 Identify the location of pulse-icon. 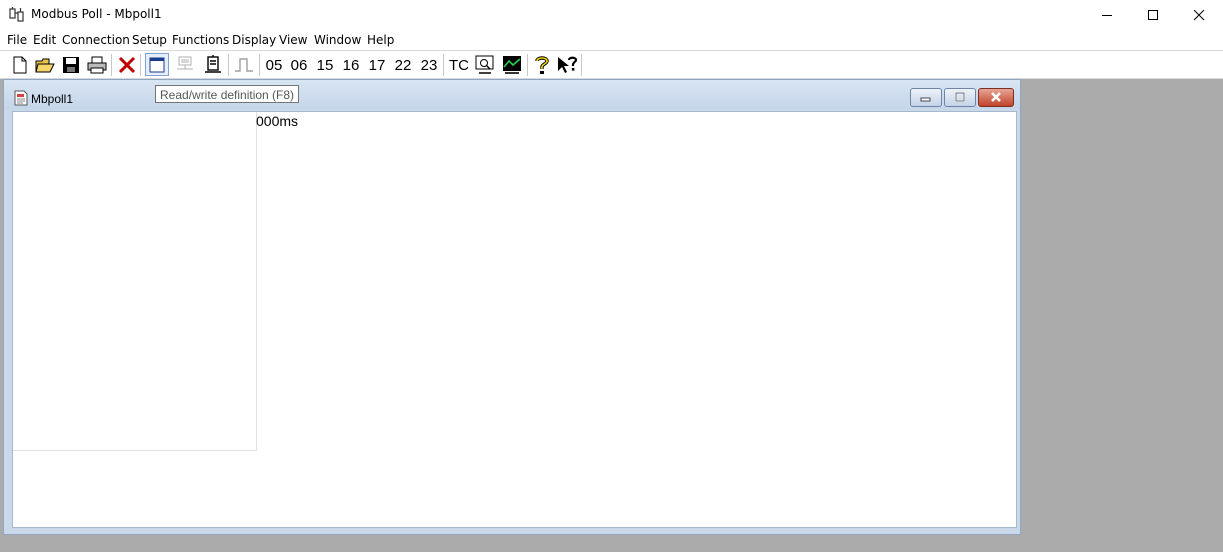
(244, 64).